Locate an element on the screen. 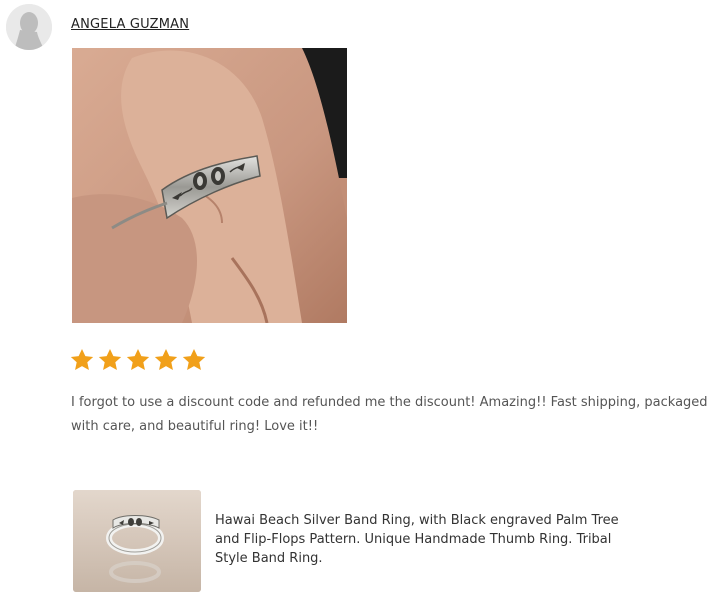  product-thumbnail is located at coordinates (137, 541).